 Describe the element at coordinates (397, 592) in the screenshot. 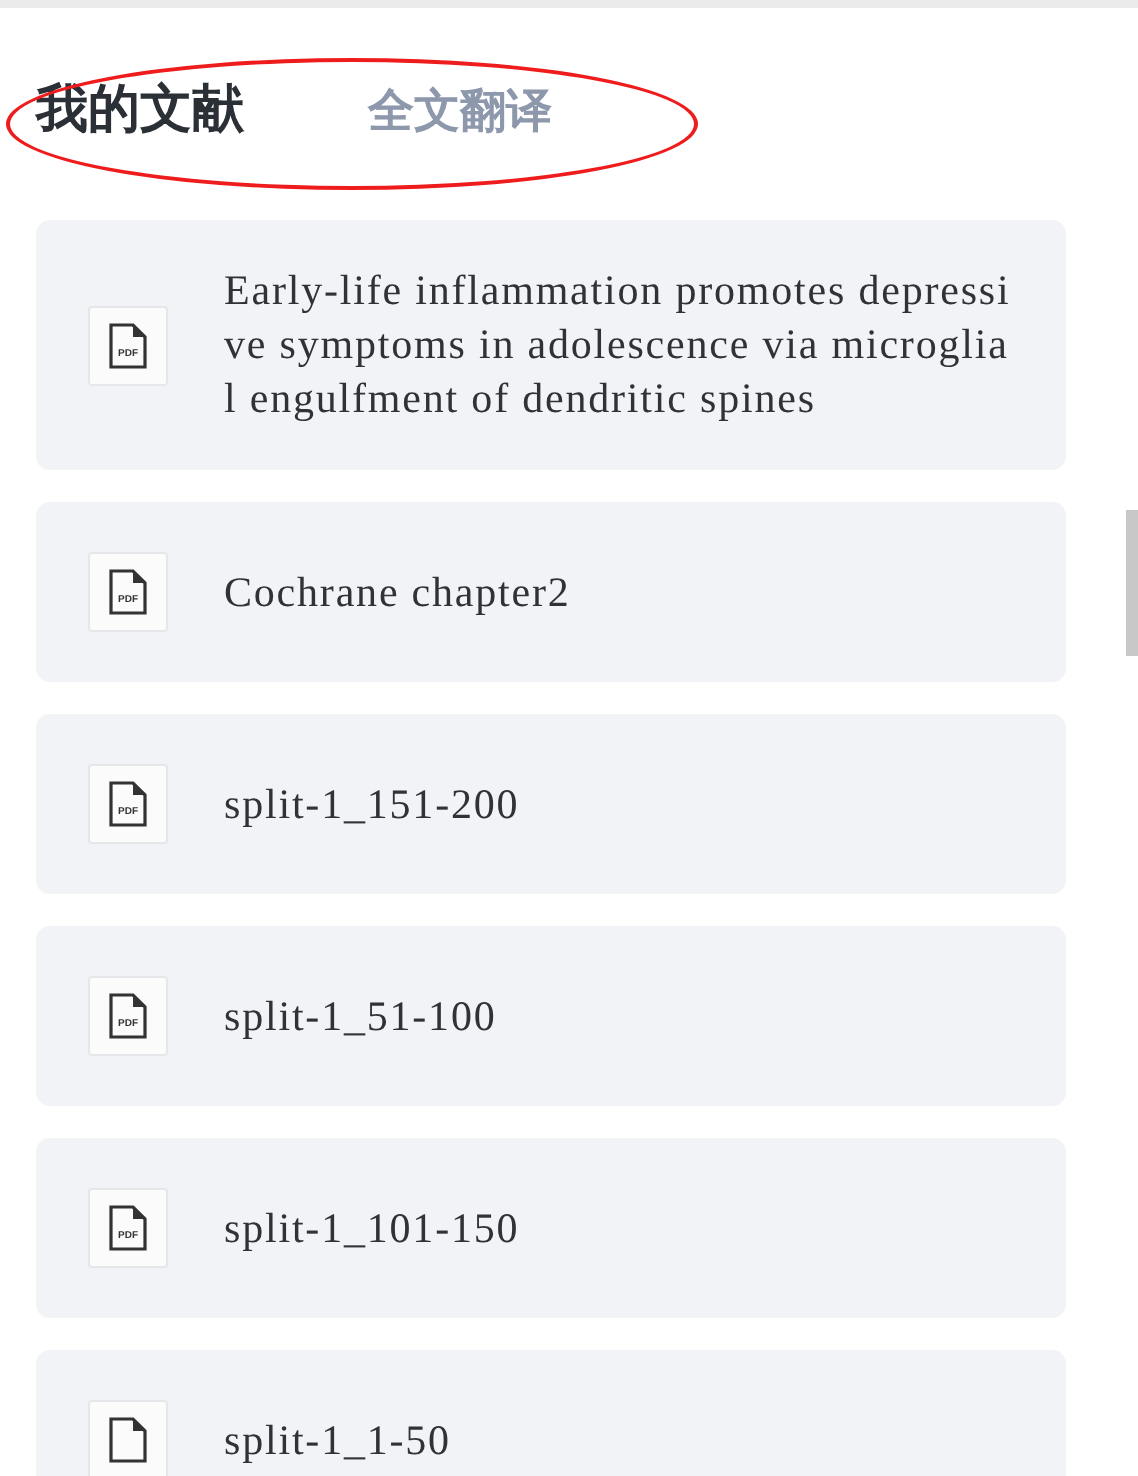

I see `document-title: Cochrane chapter2` at that location.